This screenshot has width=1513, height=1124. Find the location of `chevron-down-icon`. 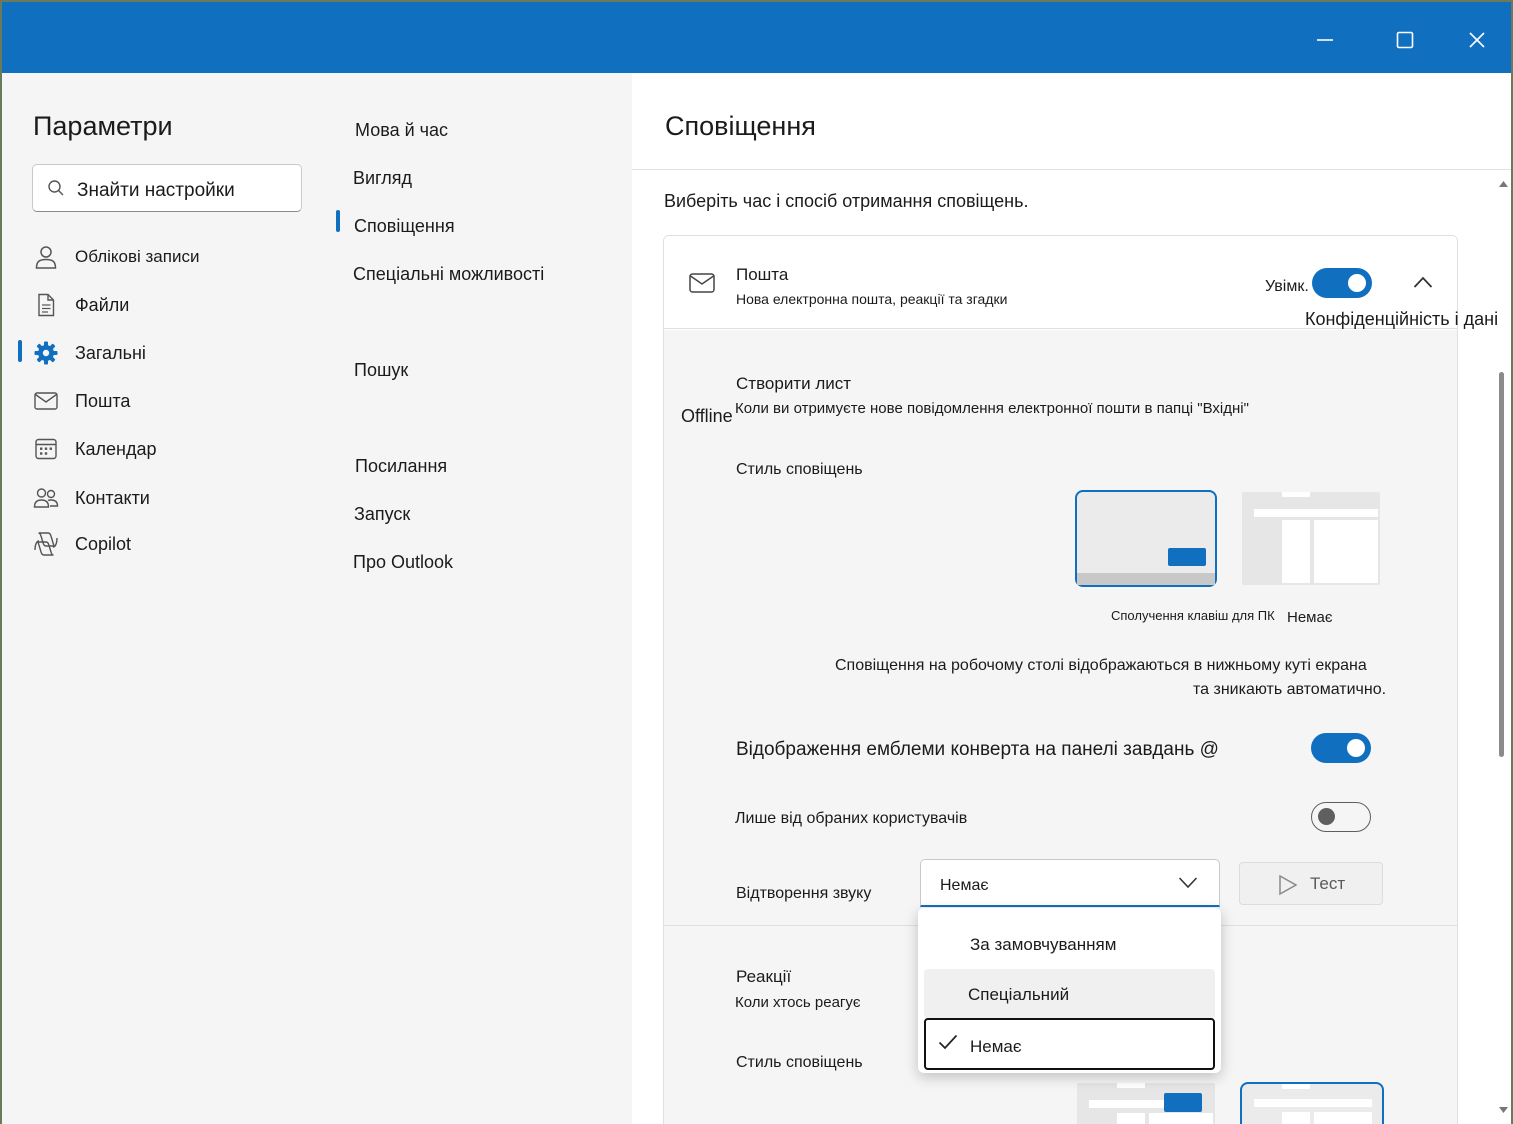

chevron-down-icon is located at coordinates (1188, 883).